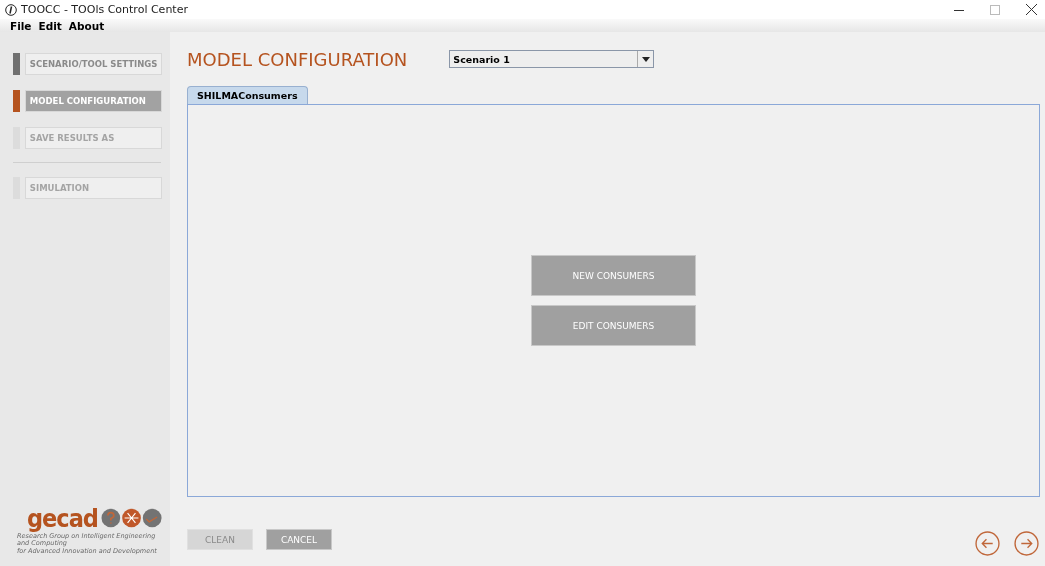  I want to click on tab: SHILMAConsumers, so click(247, 95).